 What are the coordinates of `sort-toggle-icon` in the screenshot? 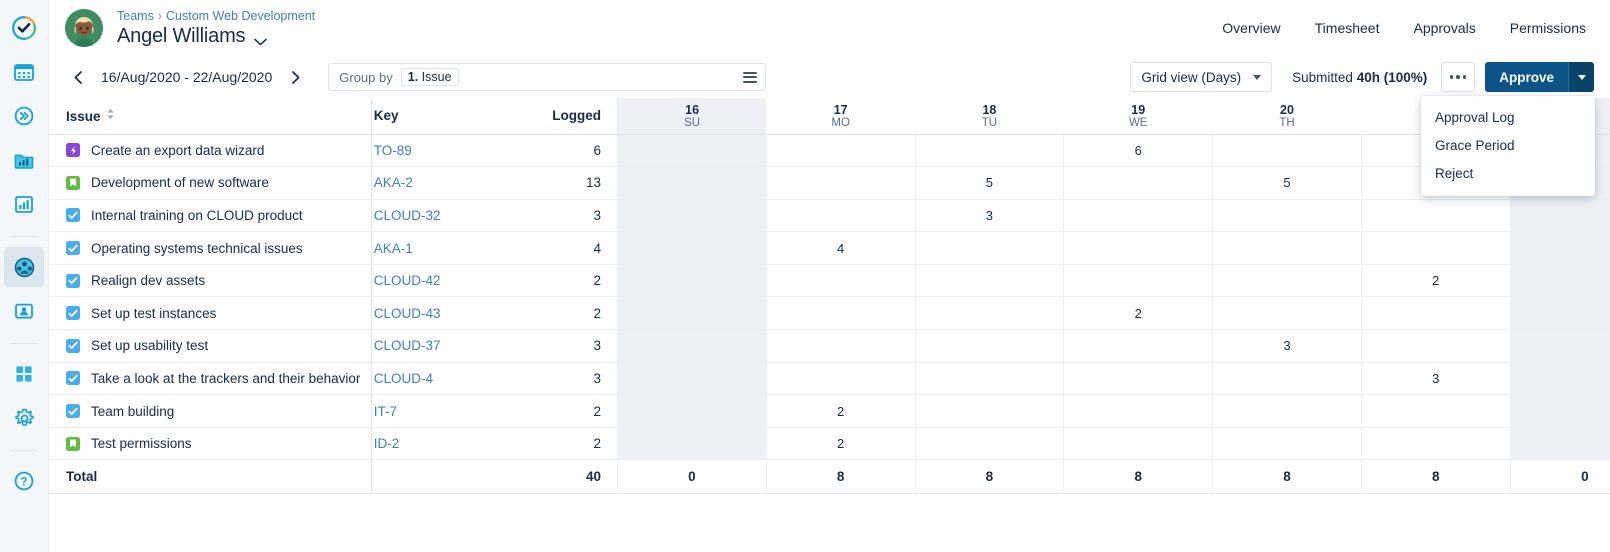 It's located at (110, 115).